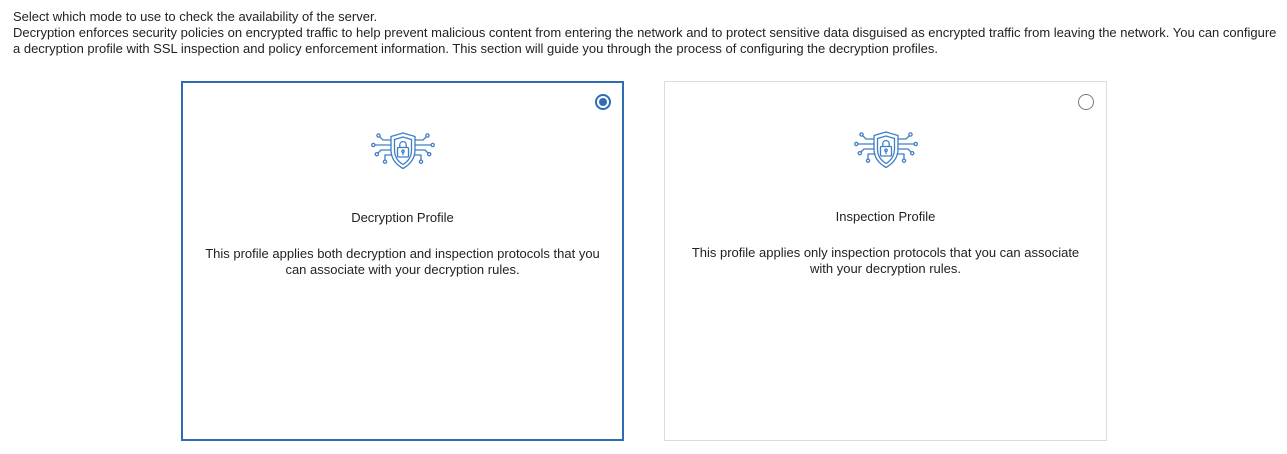 The image size is (1287, 454). Describe the element at coordinates (1086, 102) in the screenshot. I see `inspection-profile-radio` at that location.